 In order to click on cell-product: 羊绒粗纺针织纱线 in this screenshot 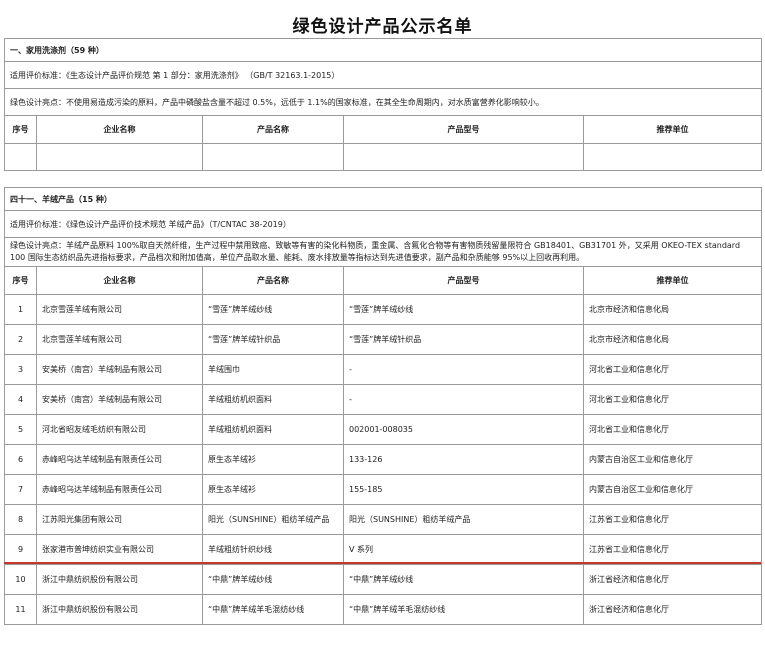, I will do `click(273, 549)`.